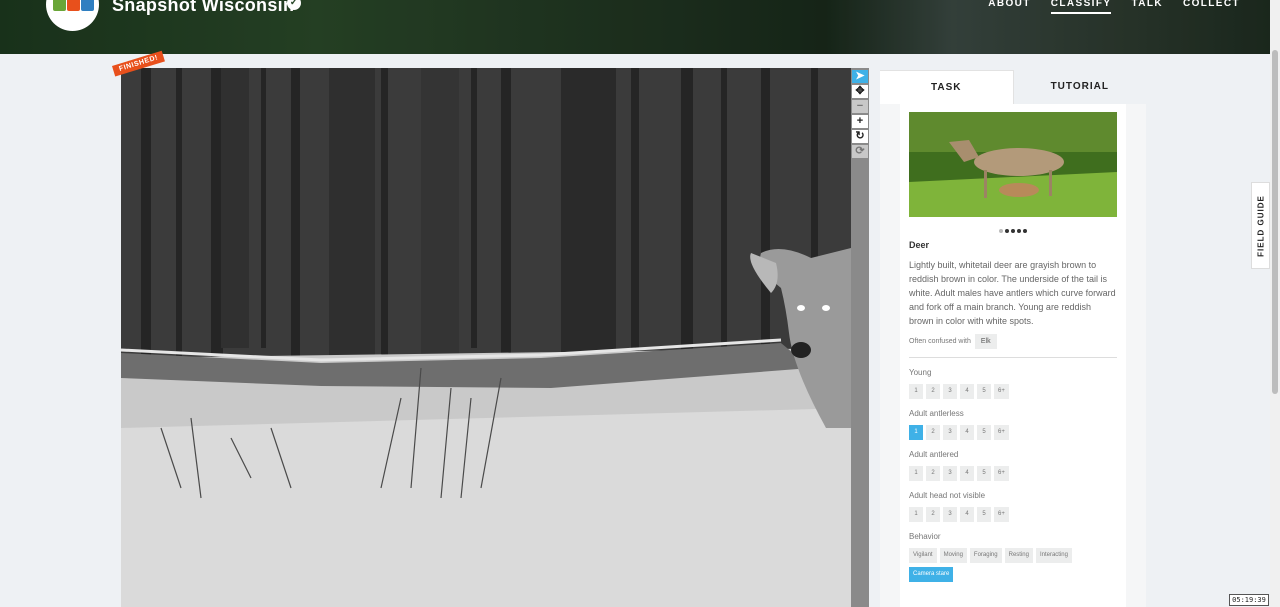 The height and width of the screenshot is (607, 1280). Describe the element at coordinates (1013, 226) in the screenshot. I see `image-carousel-dots` at that location.